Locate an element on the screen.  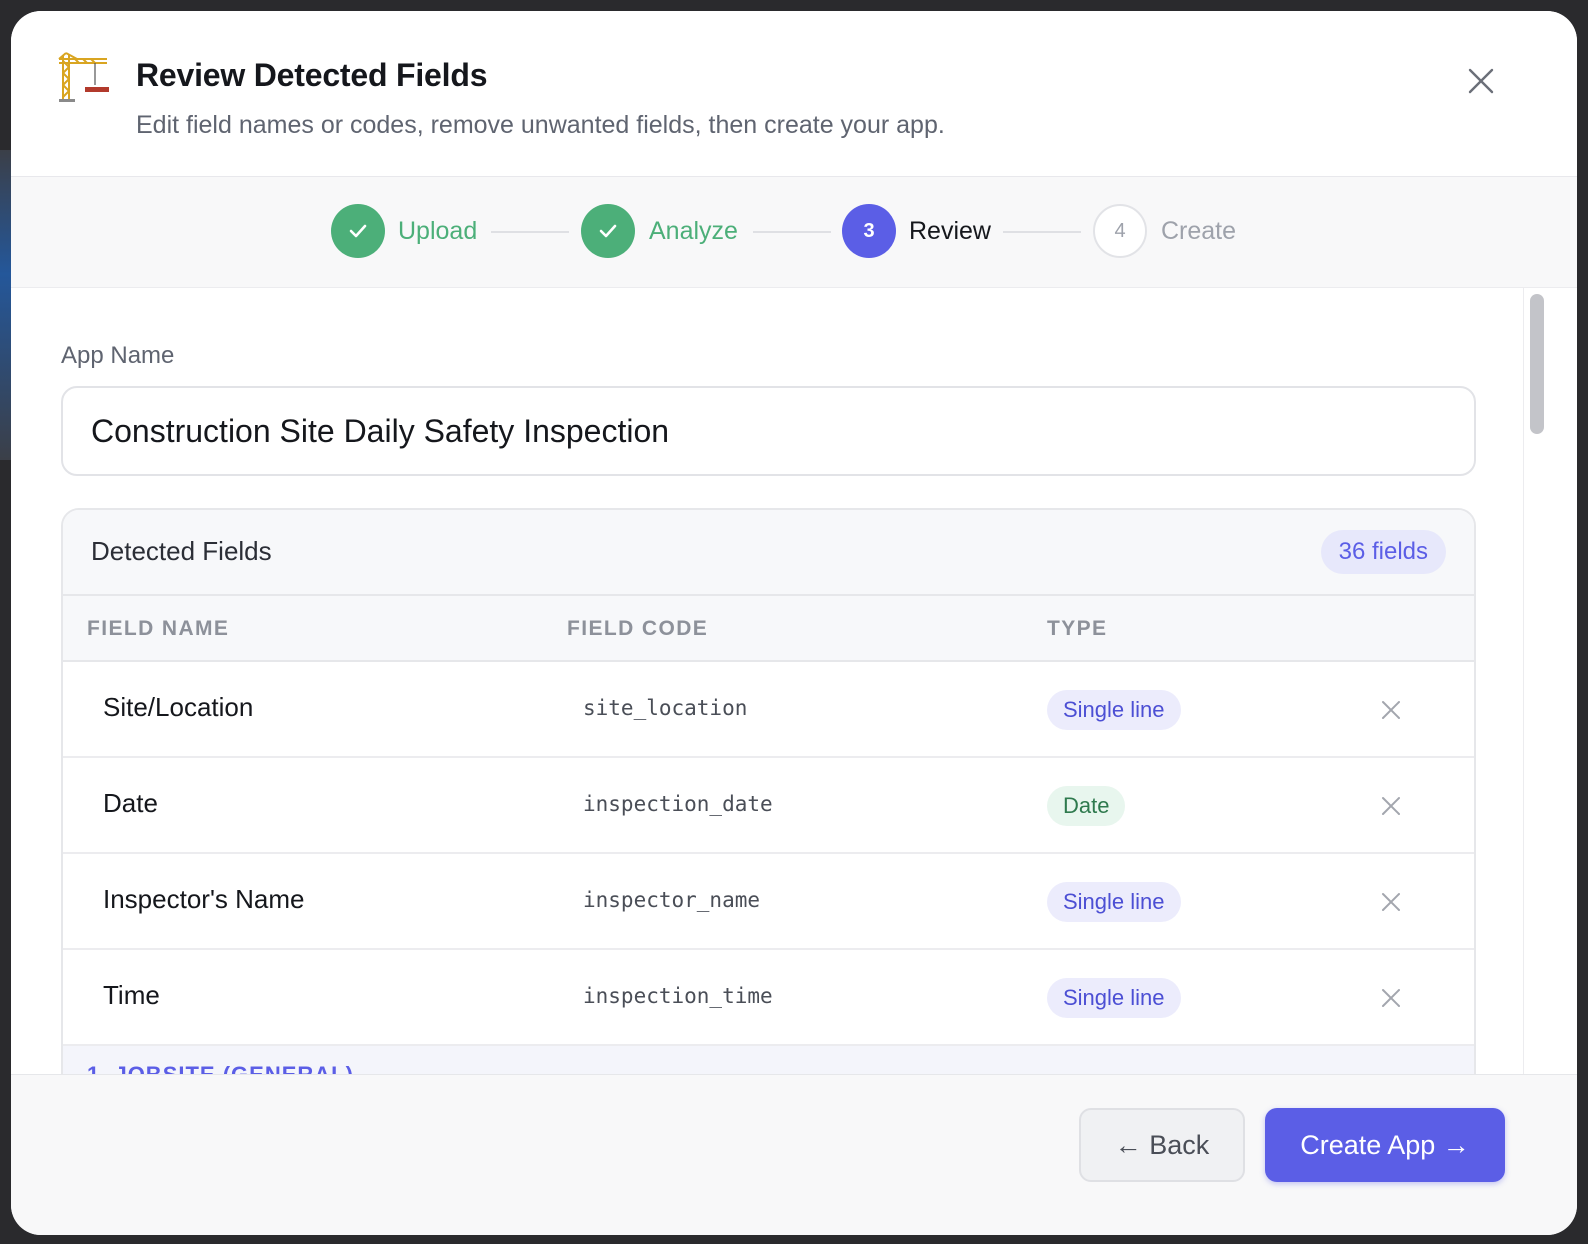
section-header-row: 1. JOBSITE (GENERAL) is located at coordinates (768, 1060).